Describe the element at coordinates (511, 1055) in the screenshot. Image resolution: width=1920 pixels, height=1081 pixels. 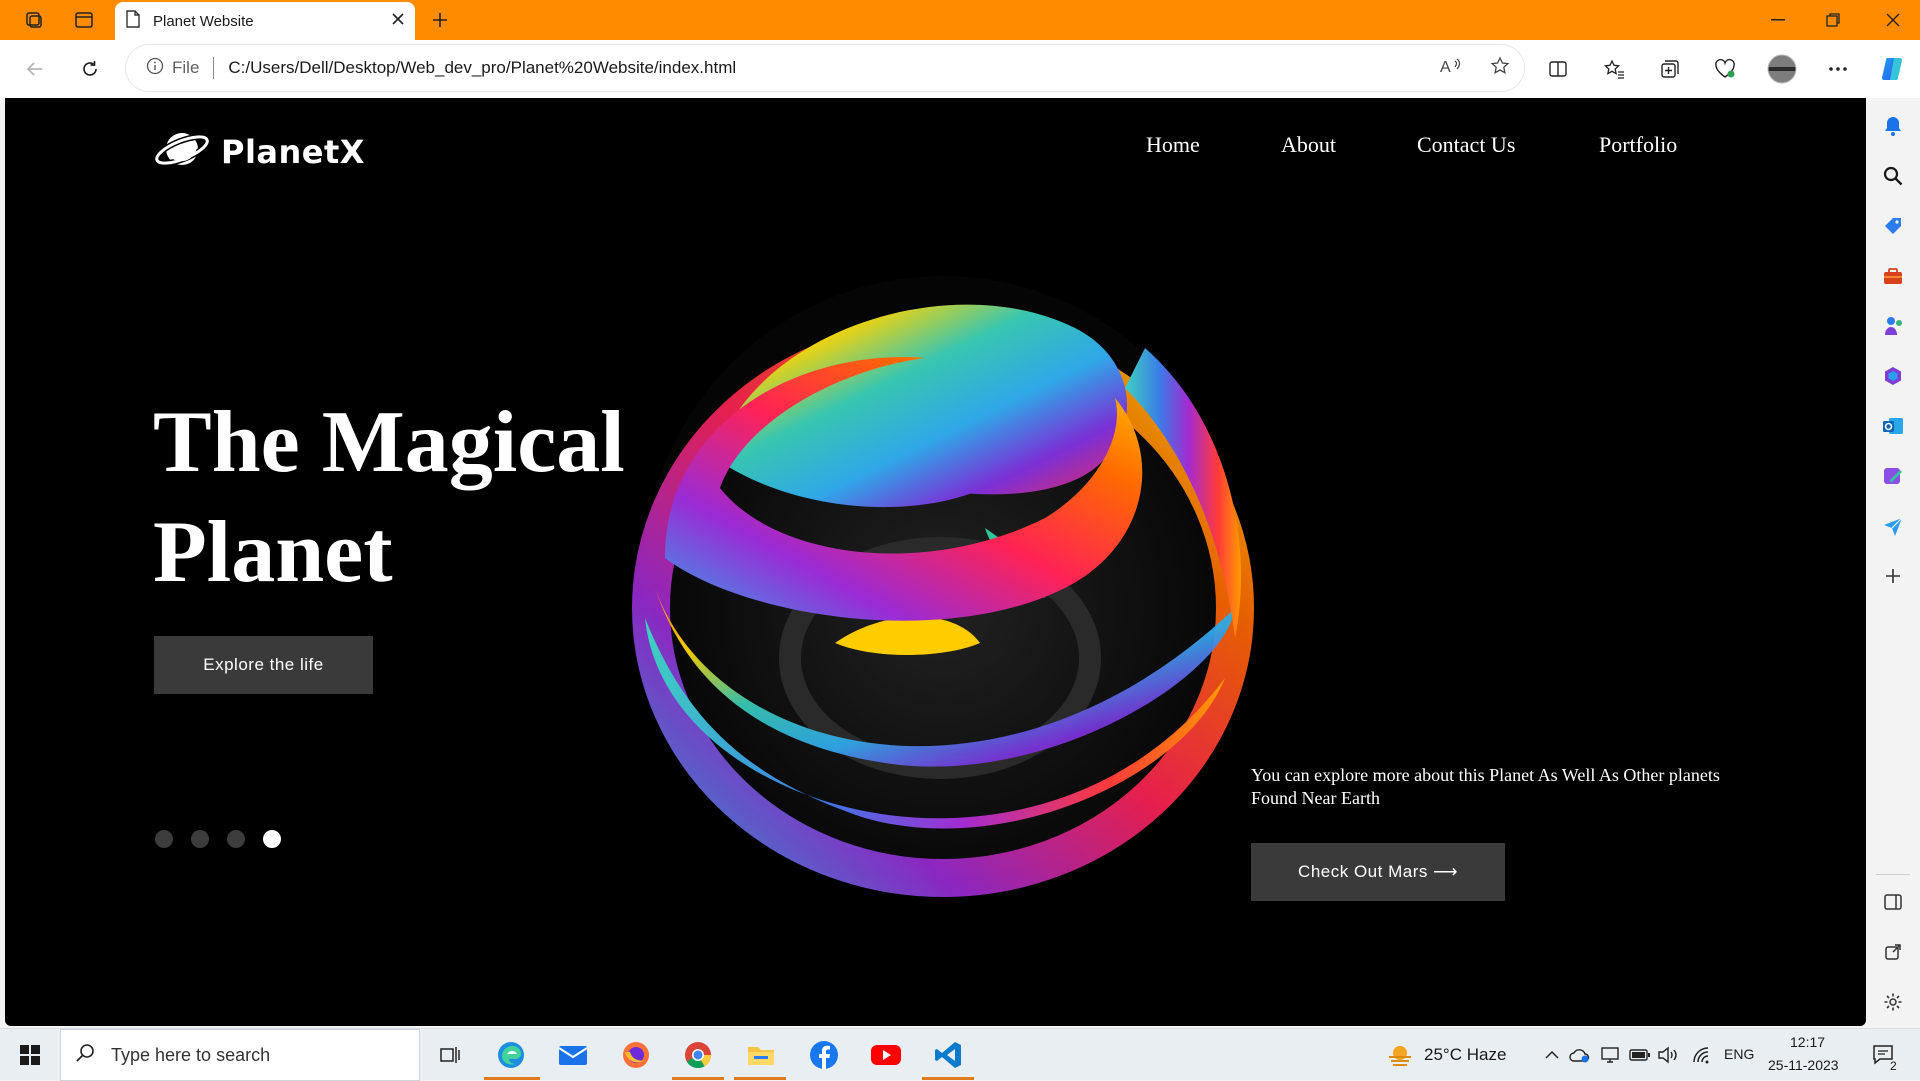
I see `edge-taskbar-icon` at that location.